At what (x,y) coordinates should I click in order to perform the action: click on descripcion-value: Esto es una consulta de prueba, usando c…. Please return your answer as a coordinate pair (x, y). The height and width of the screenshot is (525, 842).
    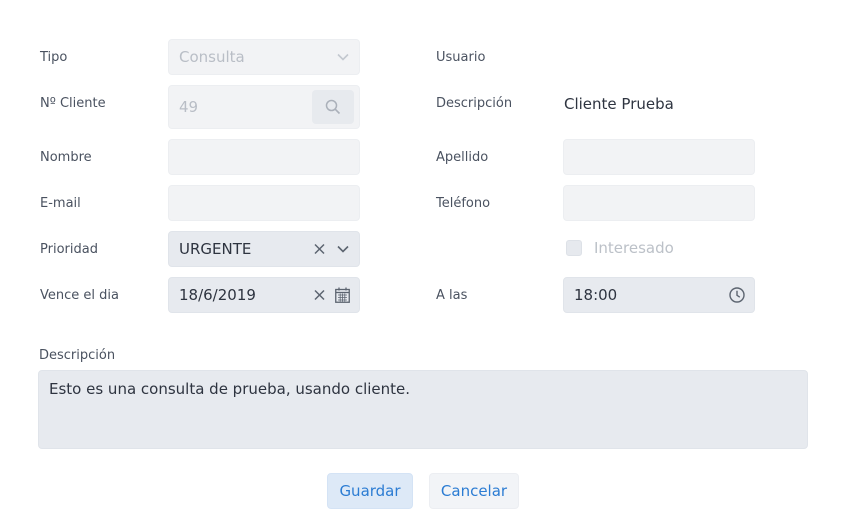
    Looking at the image, I should click on (230, 389).